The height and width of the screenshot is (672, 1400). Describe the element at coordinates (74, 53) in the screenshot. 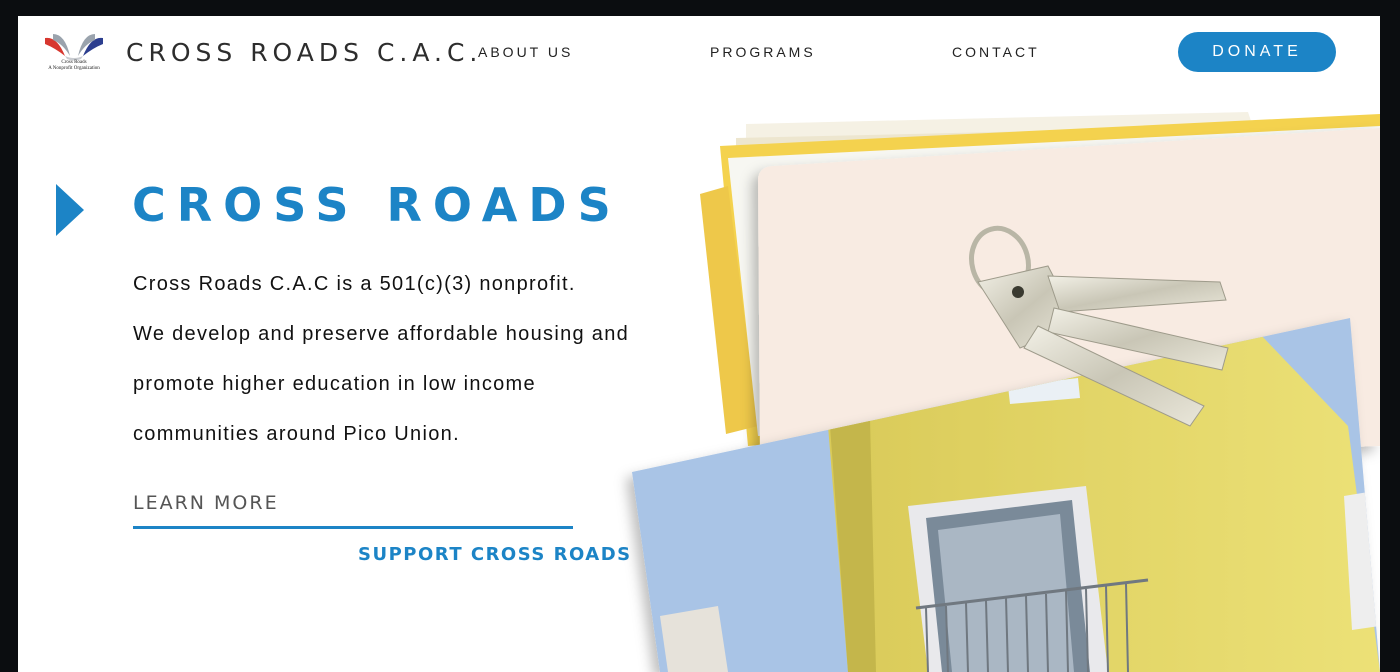

I see `logo-icon: Cross Roads A Nonprofit Organization` at that location.